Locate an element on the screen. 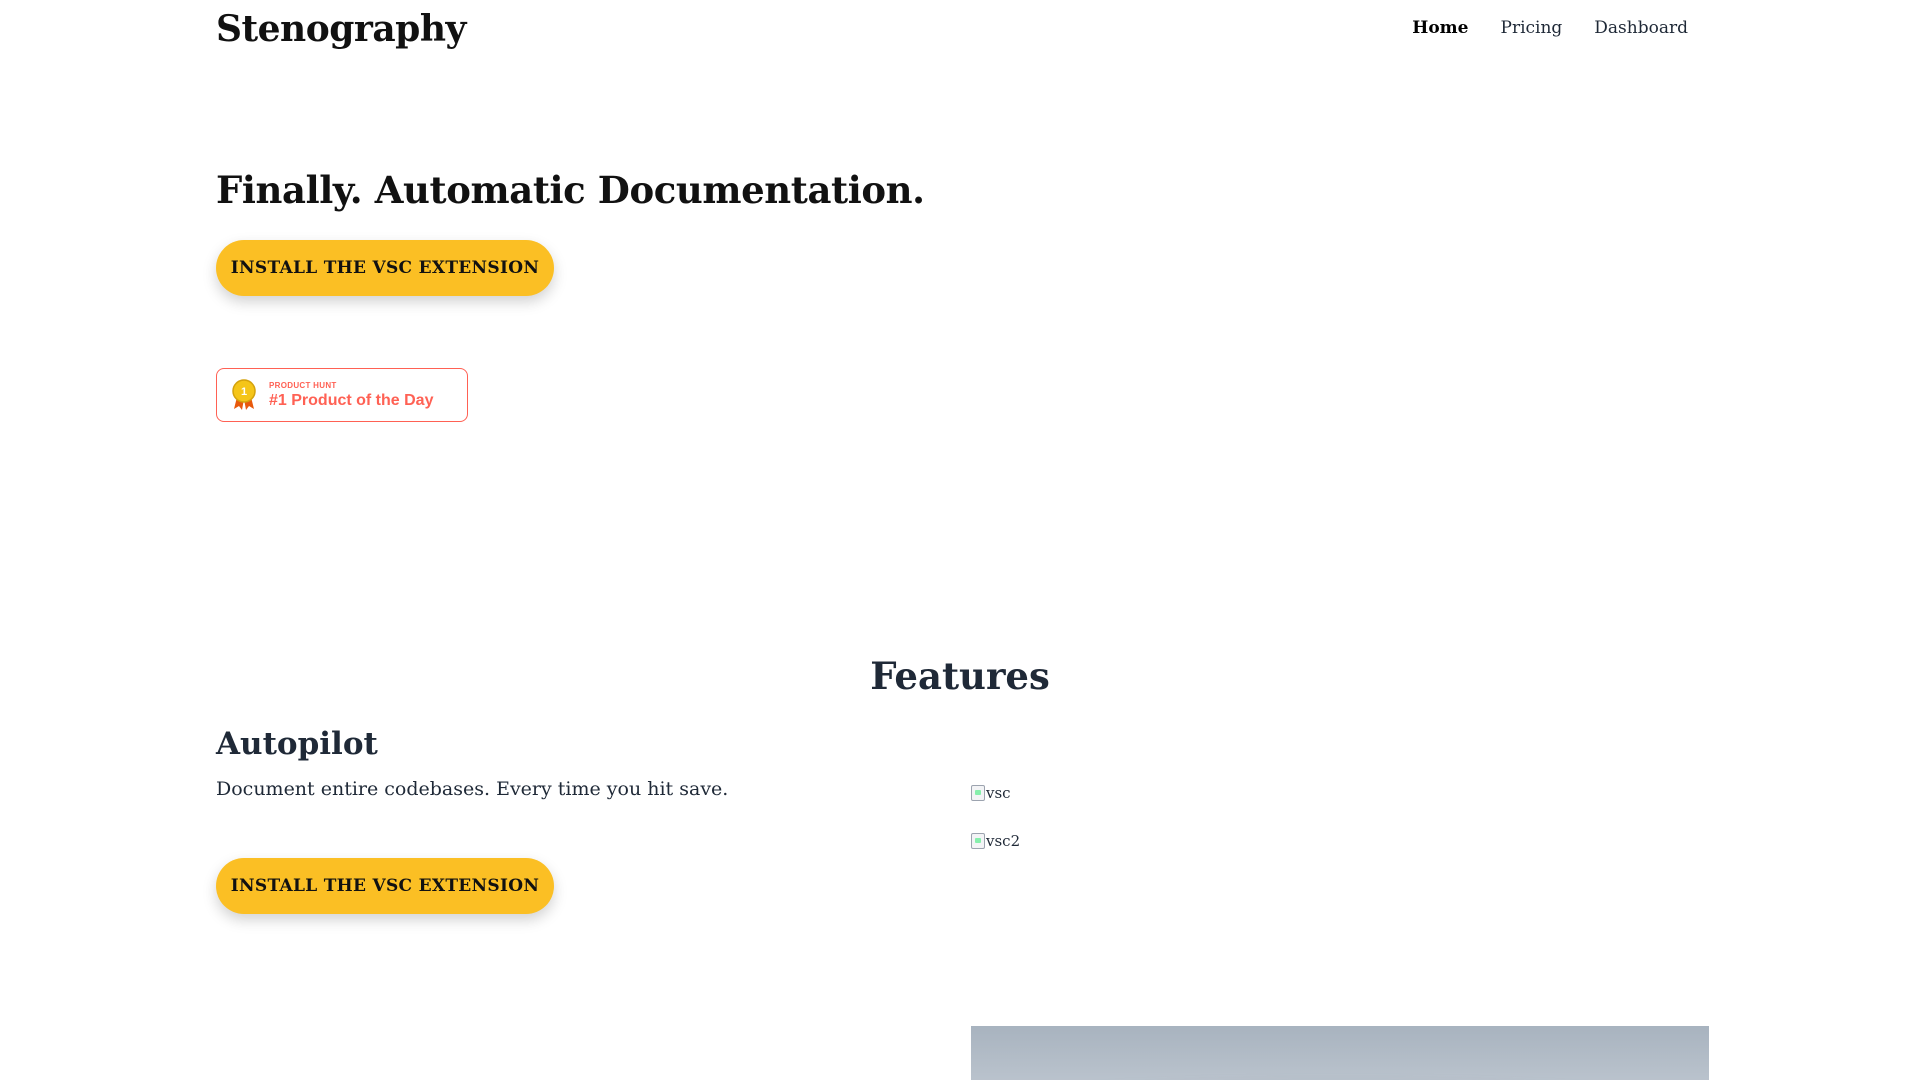 This screenshot has width=1920, height=1080. feature-heading-autopilot: Autopilot is located at coordinates (297, 744).